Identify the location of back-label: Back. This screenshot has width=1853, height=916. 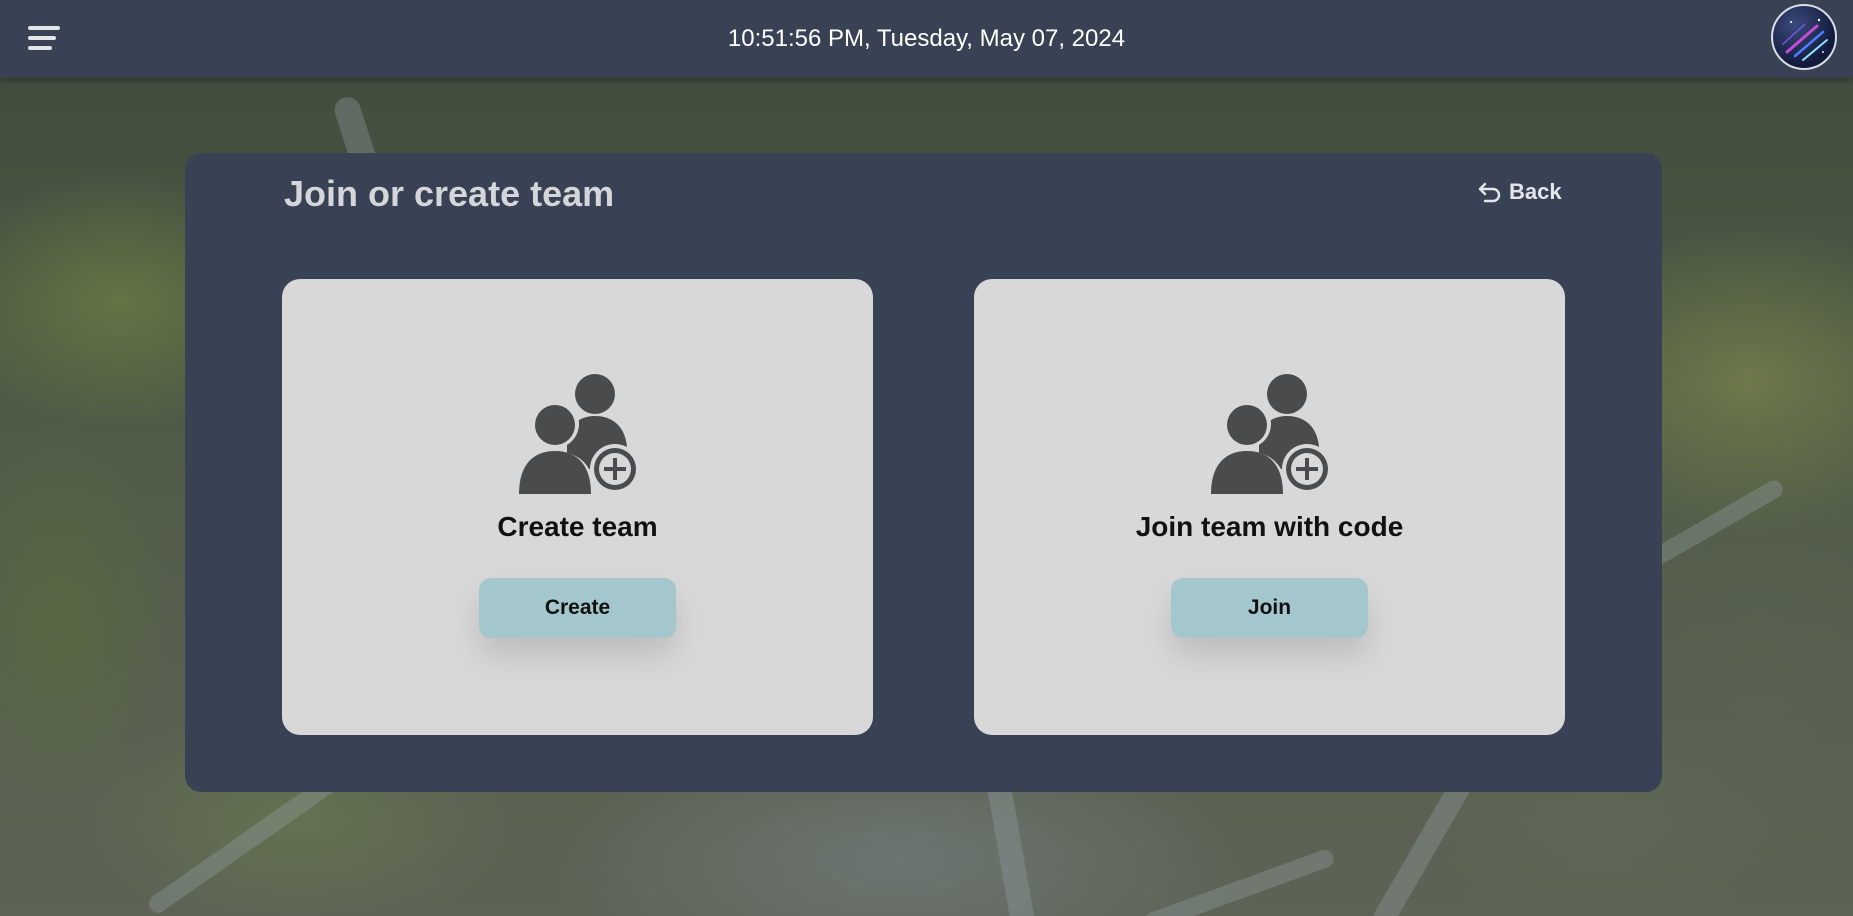
(1535, 191).